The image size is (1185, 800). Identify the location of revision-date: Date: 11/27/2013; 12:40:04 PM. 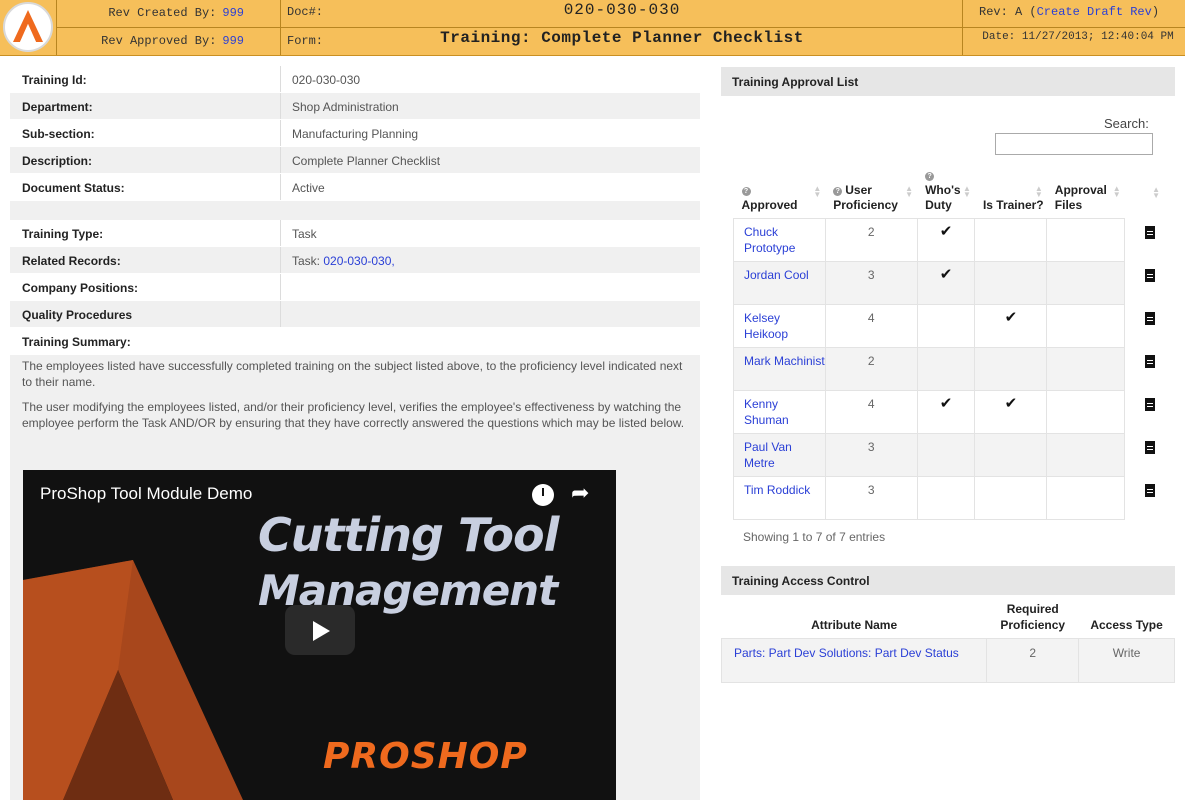
(1073, 41).